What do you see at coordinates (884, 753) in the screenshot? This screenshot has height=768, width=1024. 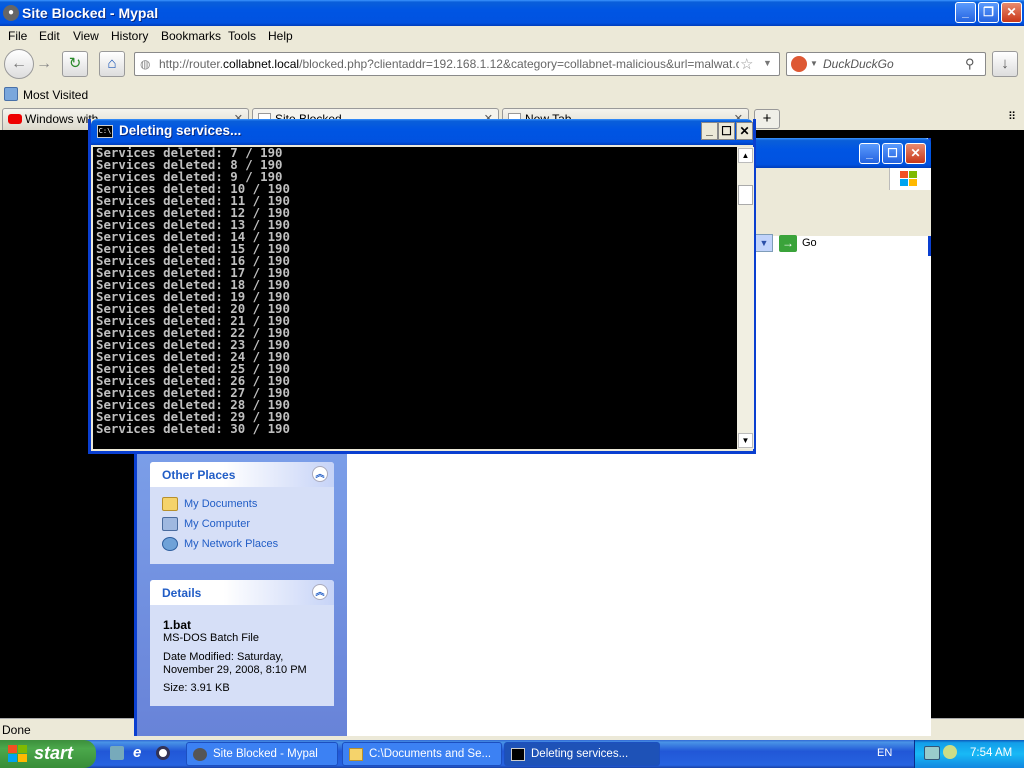 I see `language-indicator: EN` at bounding box center [884, 753].